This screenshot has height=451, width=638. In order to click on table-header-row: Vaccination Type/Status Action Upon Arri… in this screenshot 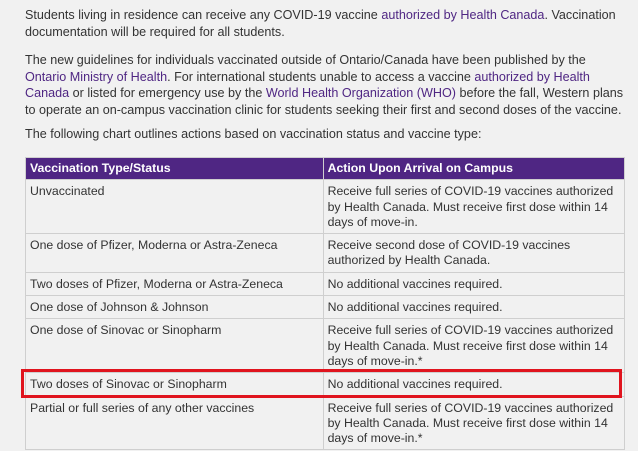, I will do `click(325, 168)`.